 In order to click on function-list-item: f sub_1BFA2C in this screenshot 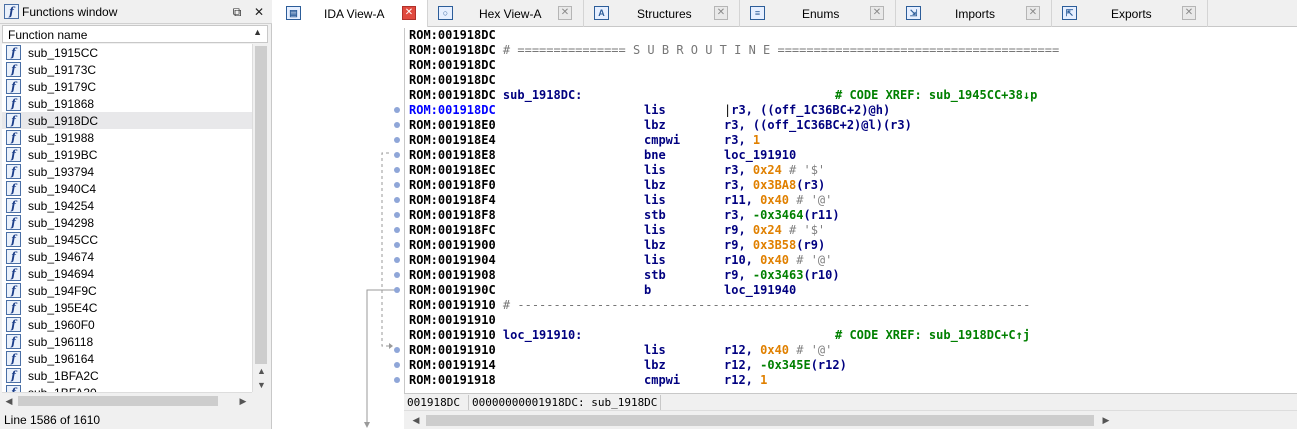, I will do `click(127, 375)`.